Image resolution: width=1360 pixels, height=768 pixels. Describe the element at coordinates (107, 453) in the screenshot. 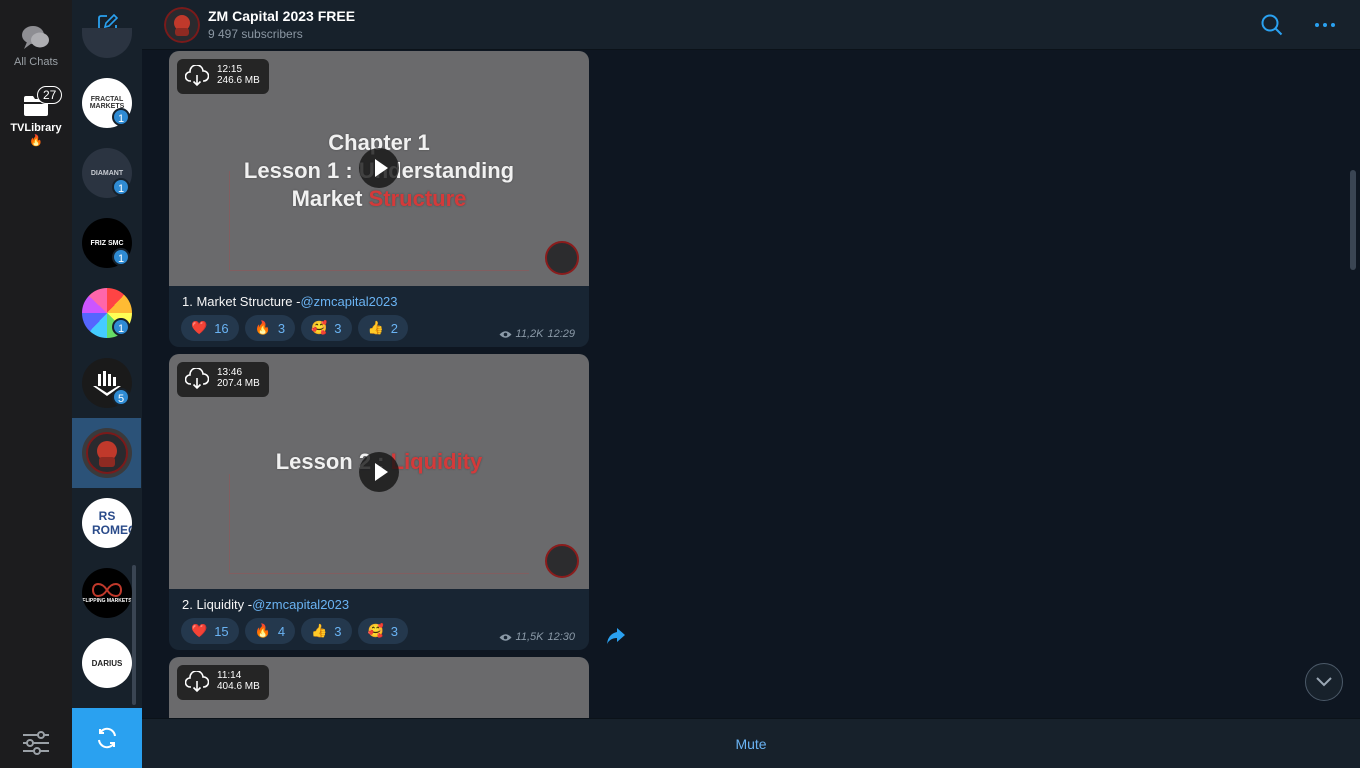

I see `chat-avatar` at that location.